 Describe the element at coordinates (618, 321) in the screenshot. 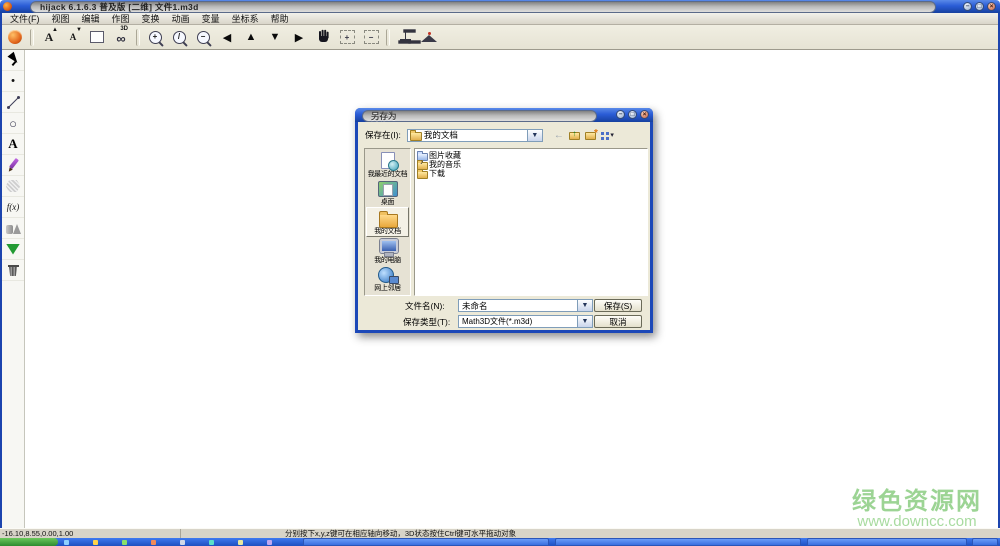

I see `cancel-button: 取消` at that location.